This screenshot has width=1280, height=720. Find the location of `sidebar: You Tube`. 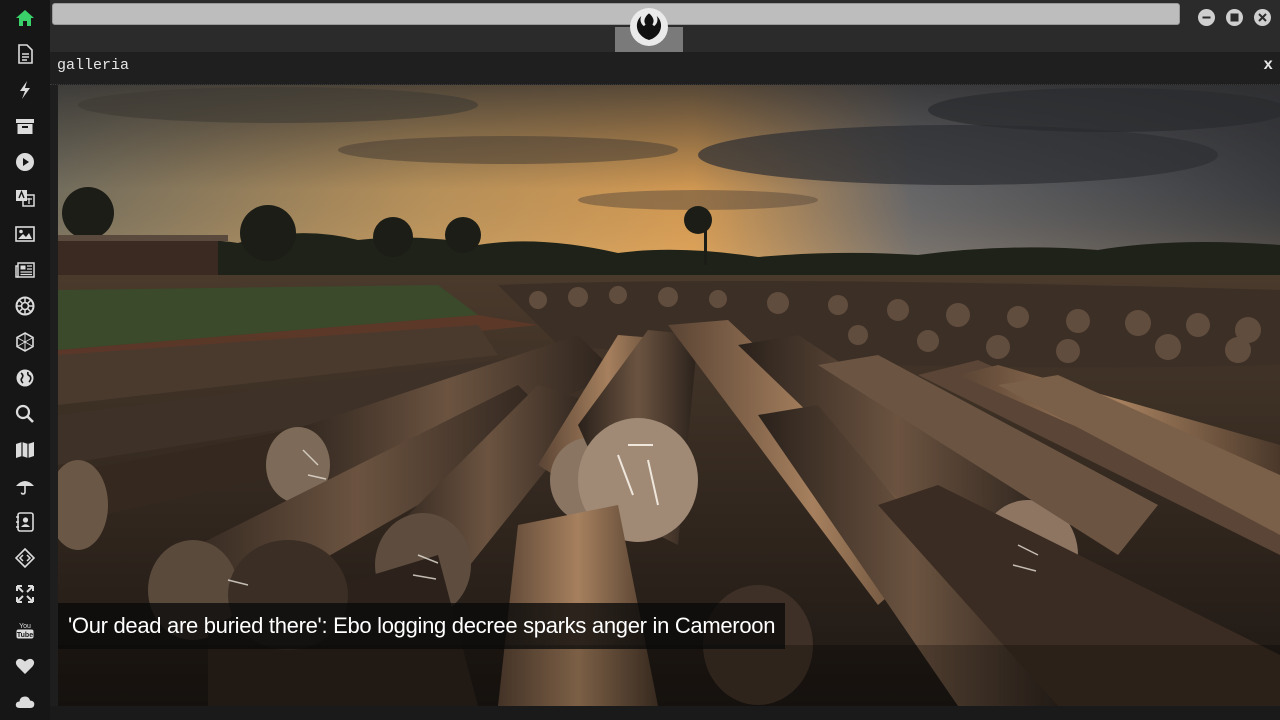

sidebar: You Tube is located at coordinates (25, 360).